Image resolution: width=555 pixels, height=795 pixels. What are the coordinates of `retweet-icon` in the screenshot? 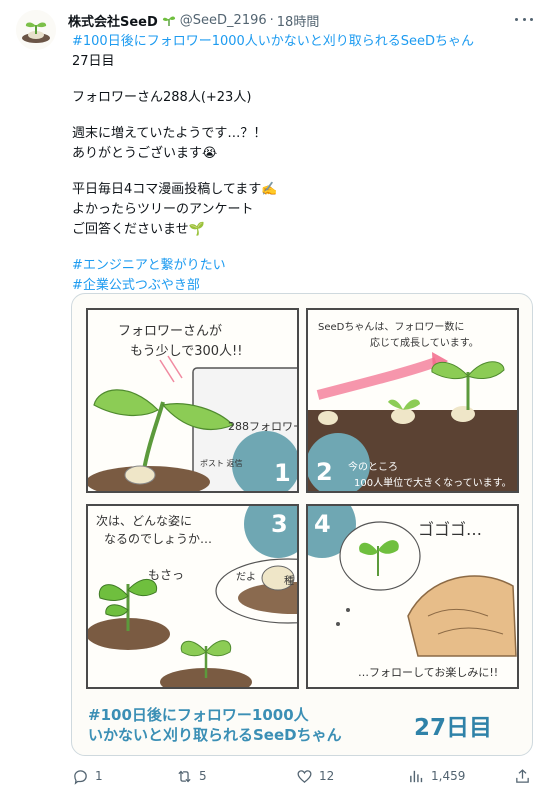 It's located at (184, 776).